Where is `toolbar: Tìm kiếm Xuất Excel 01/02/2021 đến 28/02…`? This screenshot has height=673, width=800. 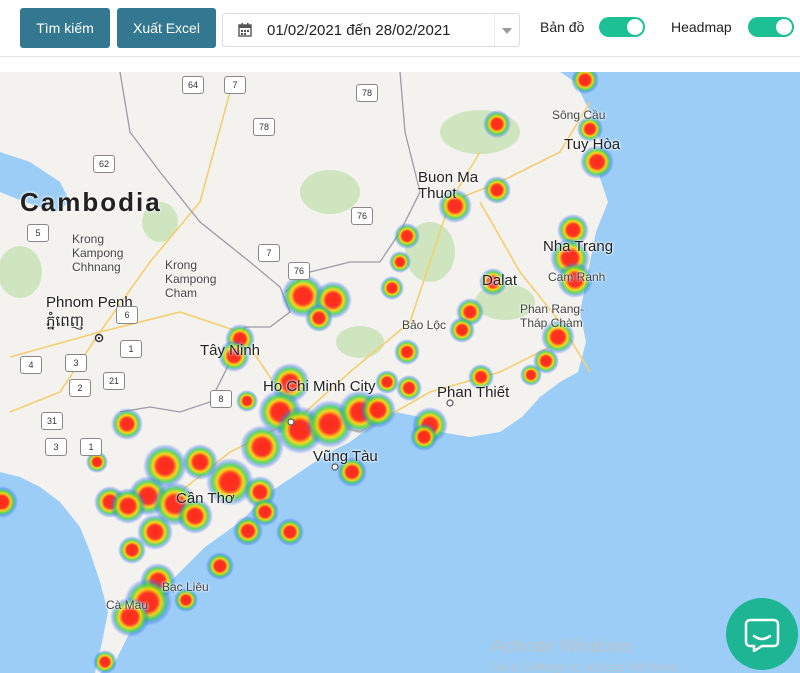 toolbar: Tìm kiếm Xuất Excel 01/02/2021 đến 28/02… is located at coordinates (400, 28).